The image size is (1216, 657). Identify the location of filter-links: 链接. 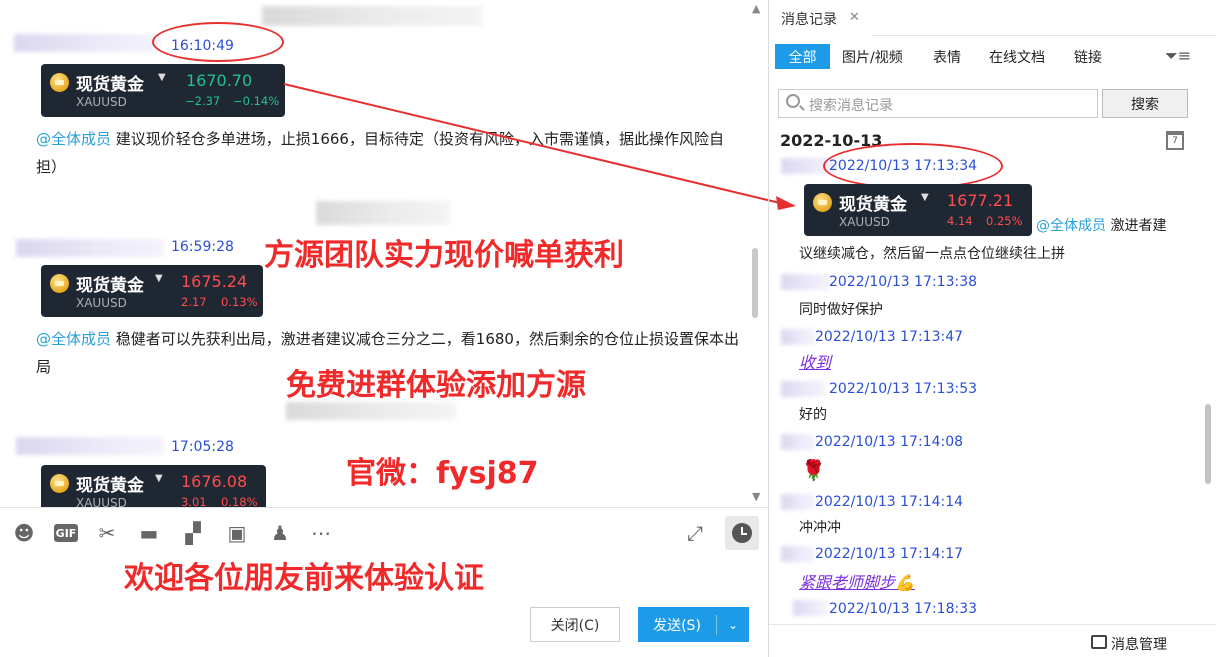
(1088, 56).